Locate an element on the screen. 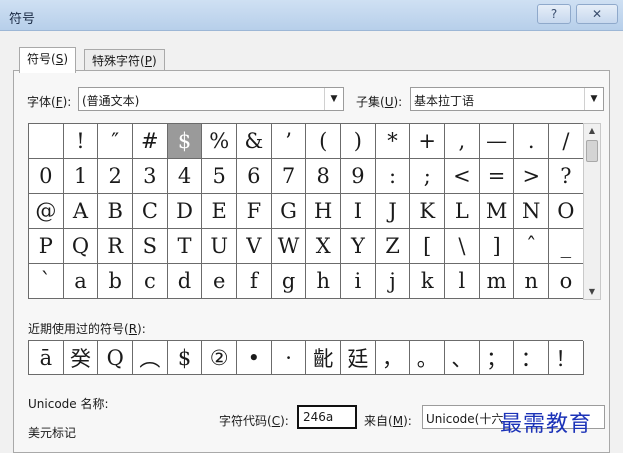 The height and width of the screenshot is (453, 623). symbol-cell: K is located at coordinates (428, 211).